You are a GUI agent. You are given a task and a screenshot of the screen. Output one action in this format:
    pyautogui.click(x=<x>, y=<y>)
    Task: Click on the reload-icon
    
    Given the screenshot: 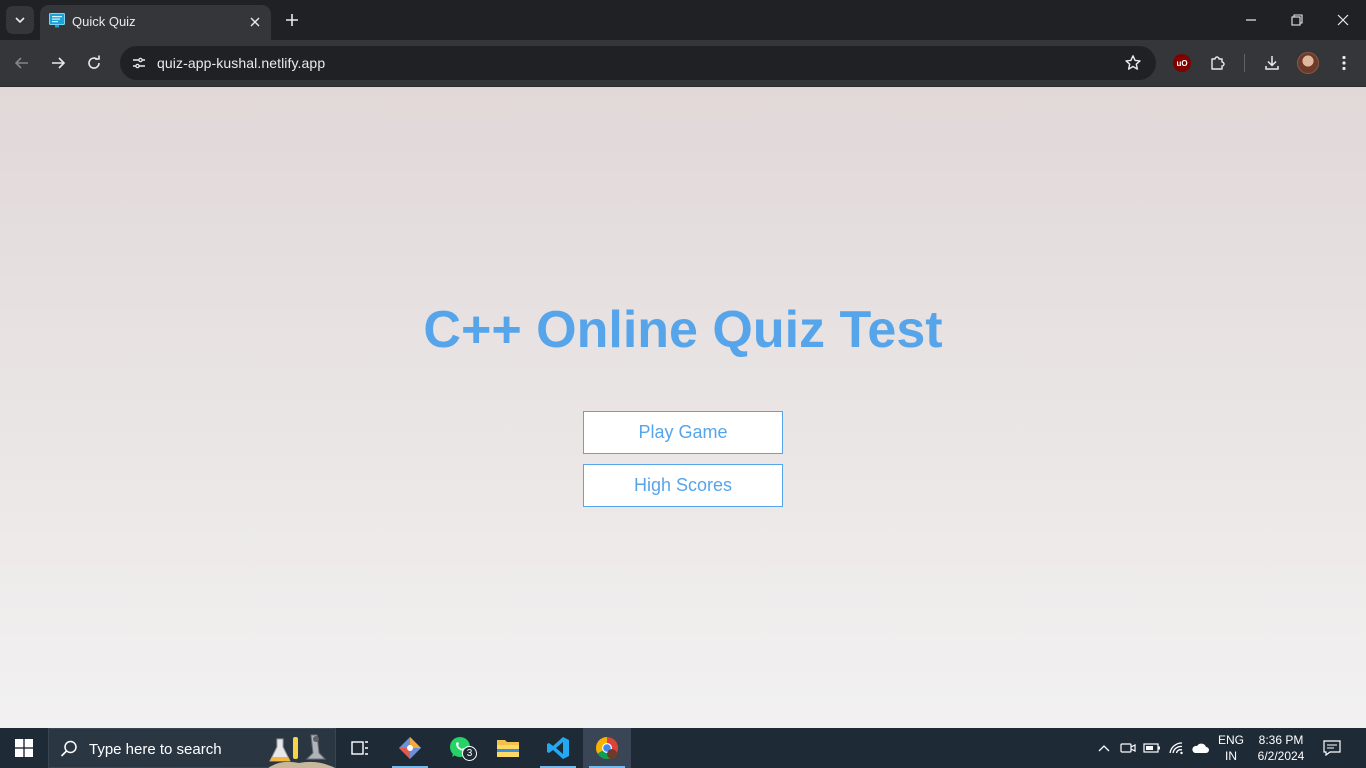 What is the action you would take?
    pyautogui.click(x=94, y=62)
    